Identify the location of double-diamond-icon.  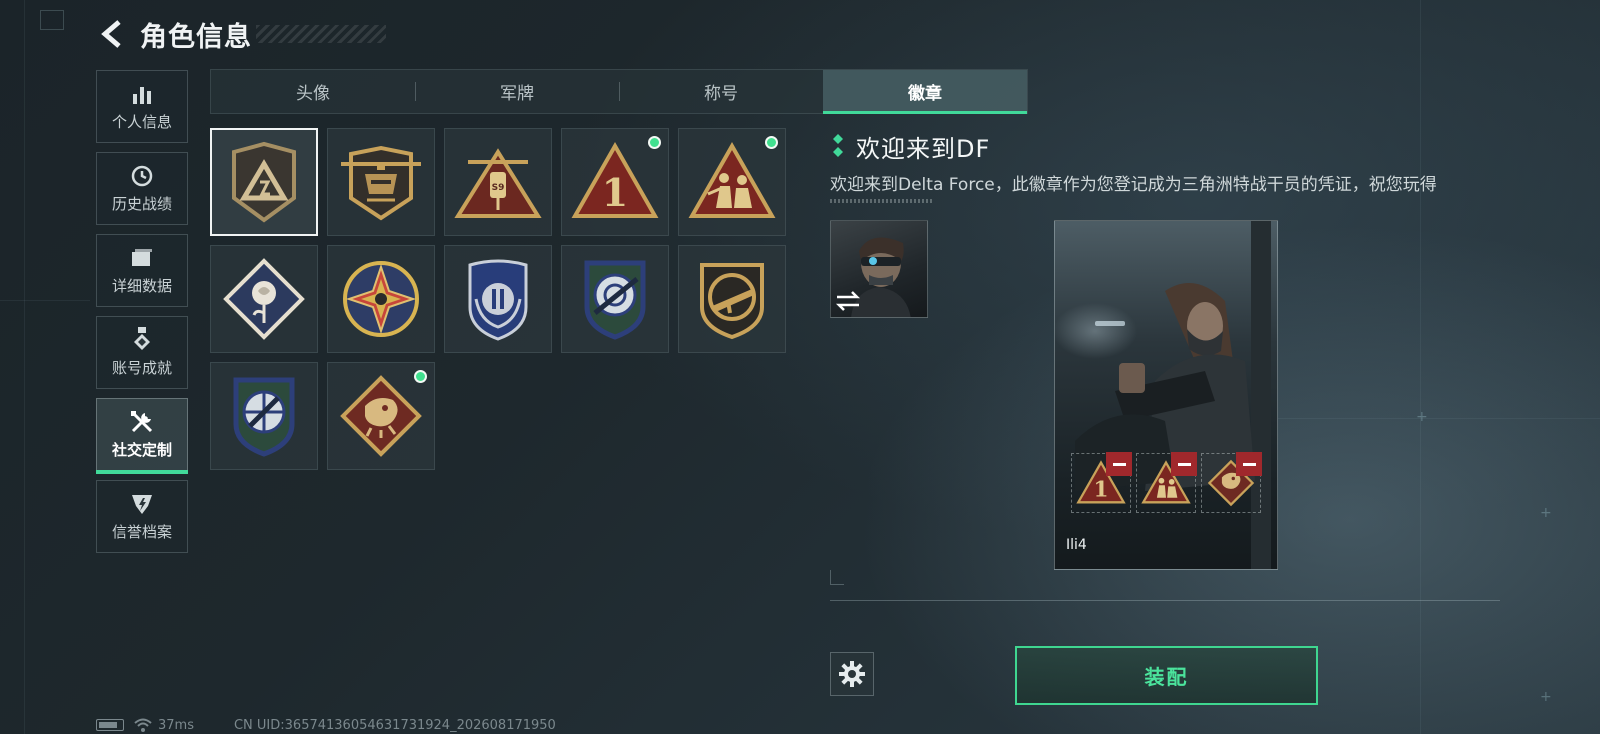
(838, 145).